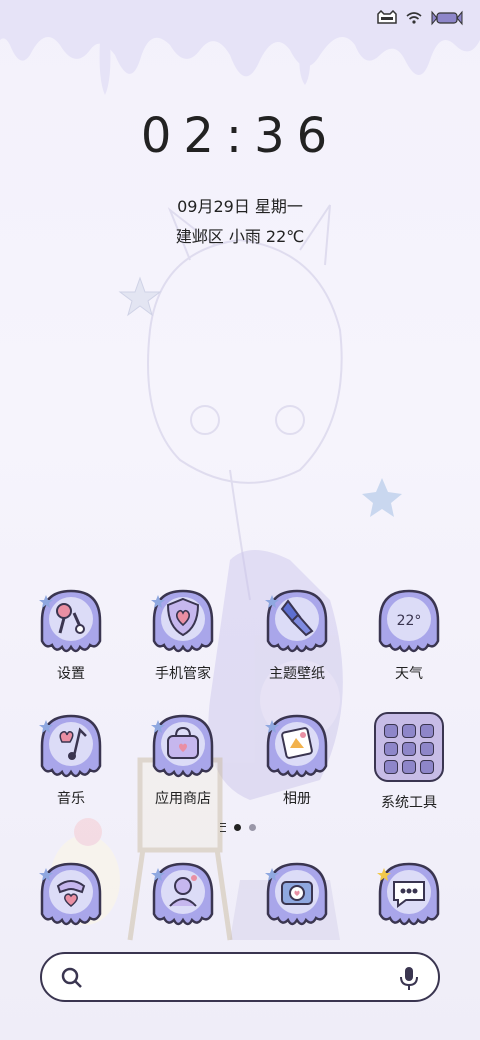 The height and width of the screenshot is (1040, 480). I want to click on dock-phone, so click(71, 895).